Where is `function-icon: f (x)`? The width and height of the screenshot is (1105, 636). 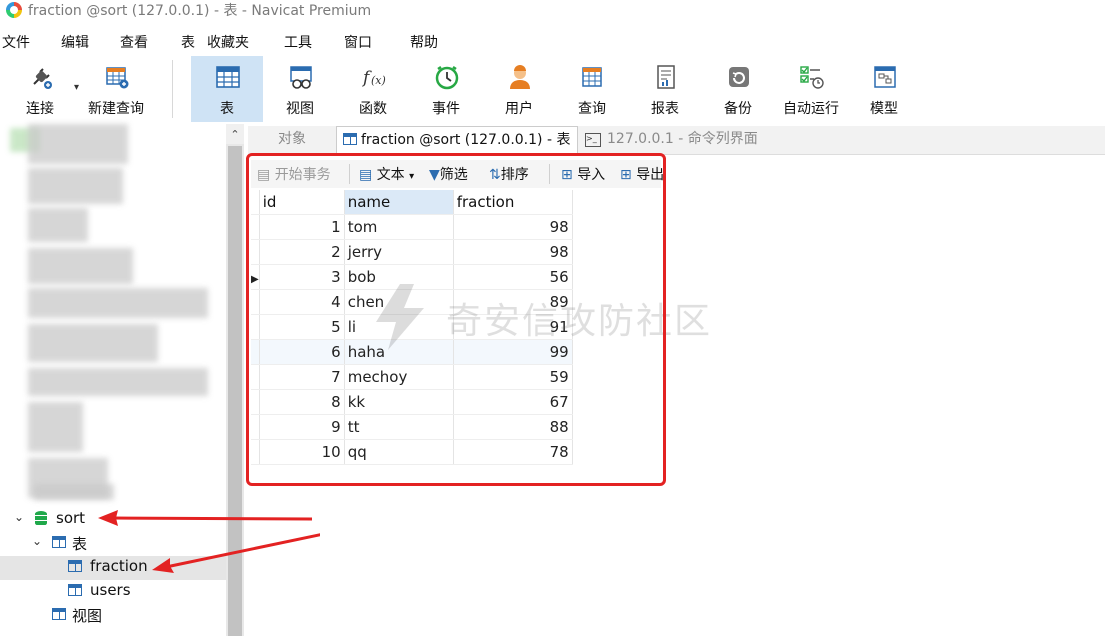 function-icon: f (x) is located at coordinates (373, 78).